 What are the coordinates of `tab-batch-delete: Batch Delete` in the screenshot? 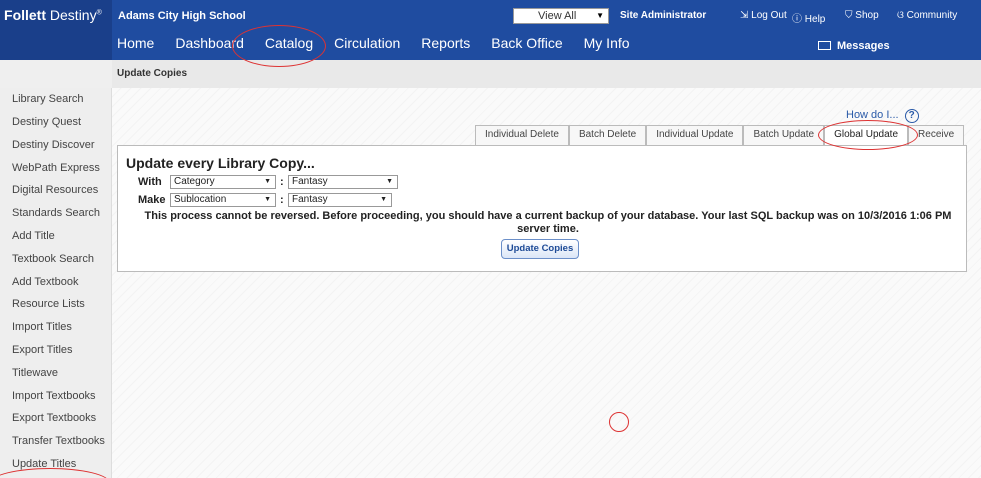 It's located at (607, 135).